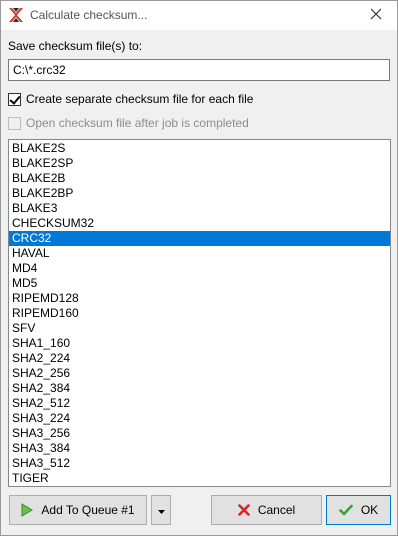 The image size is (398, 536). Describe the element at coordinates (199, 298) in the screenshot. I see `list-item: RIPEMD128` at that location.